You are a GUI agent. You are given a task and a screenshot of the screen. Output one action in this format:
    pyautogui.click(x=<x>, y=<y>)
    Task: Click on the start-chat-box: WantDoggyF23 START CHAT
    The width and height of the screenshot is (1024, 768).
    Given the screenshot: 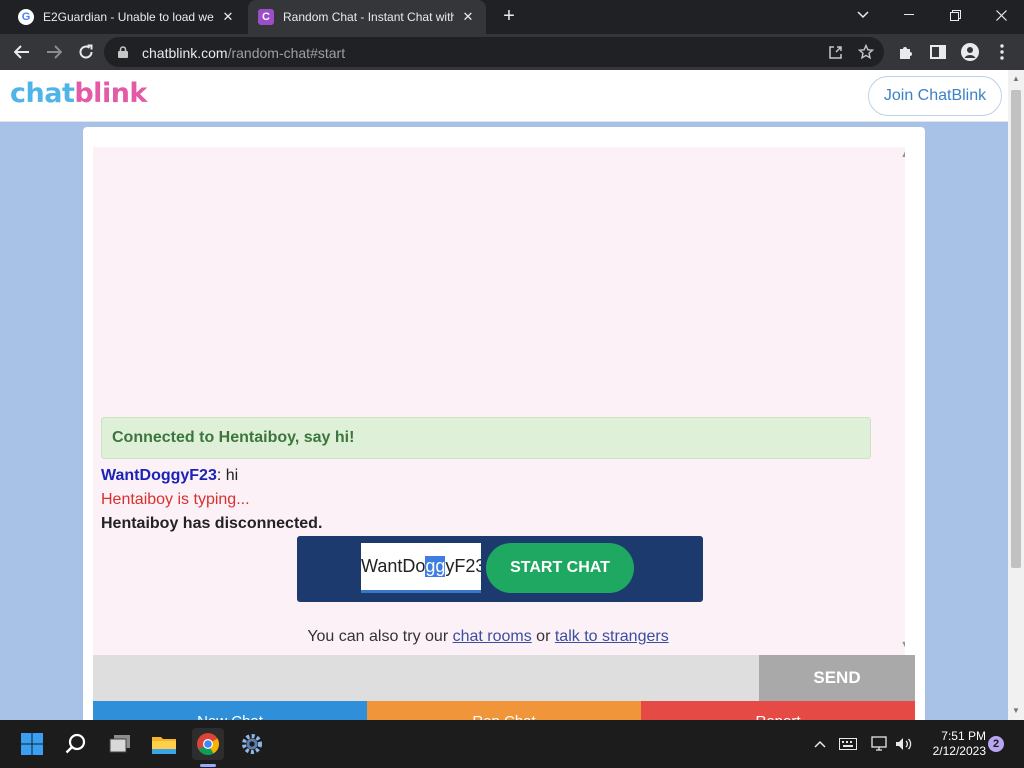 What is the action you would take?
    pyautogui.click(x=500, y=569)
    